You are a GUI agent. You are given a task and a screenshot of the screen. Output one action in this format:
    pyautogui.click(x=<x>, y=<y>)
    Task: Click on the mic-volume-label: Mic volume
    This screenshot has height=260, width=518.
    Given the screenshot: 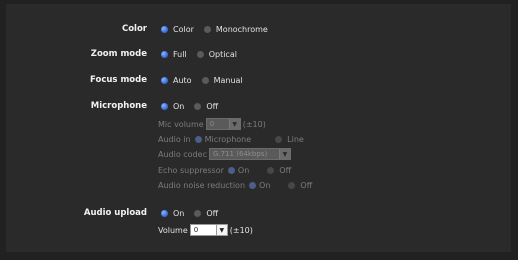 What is the action you would take?
    pyautogui.click(x=181, y=124)
    